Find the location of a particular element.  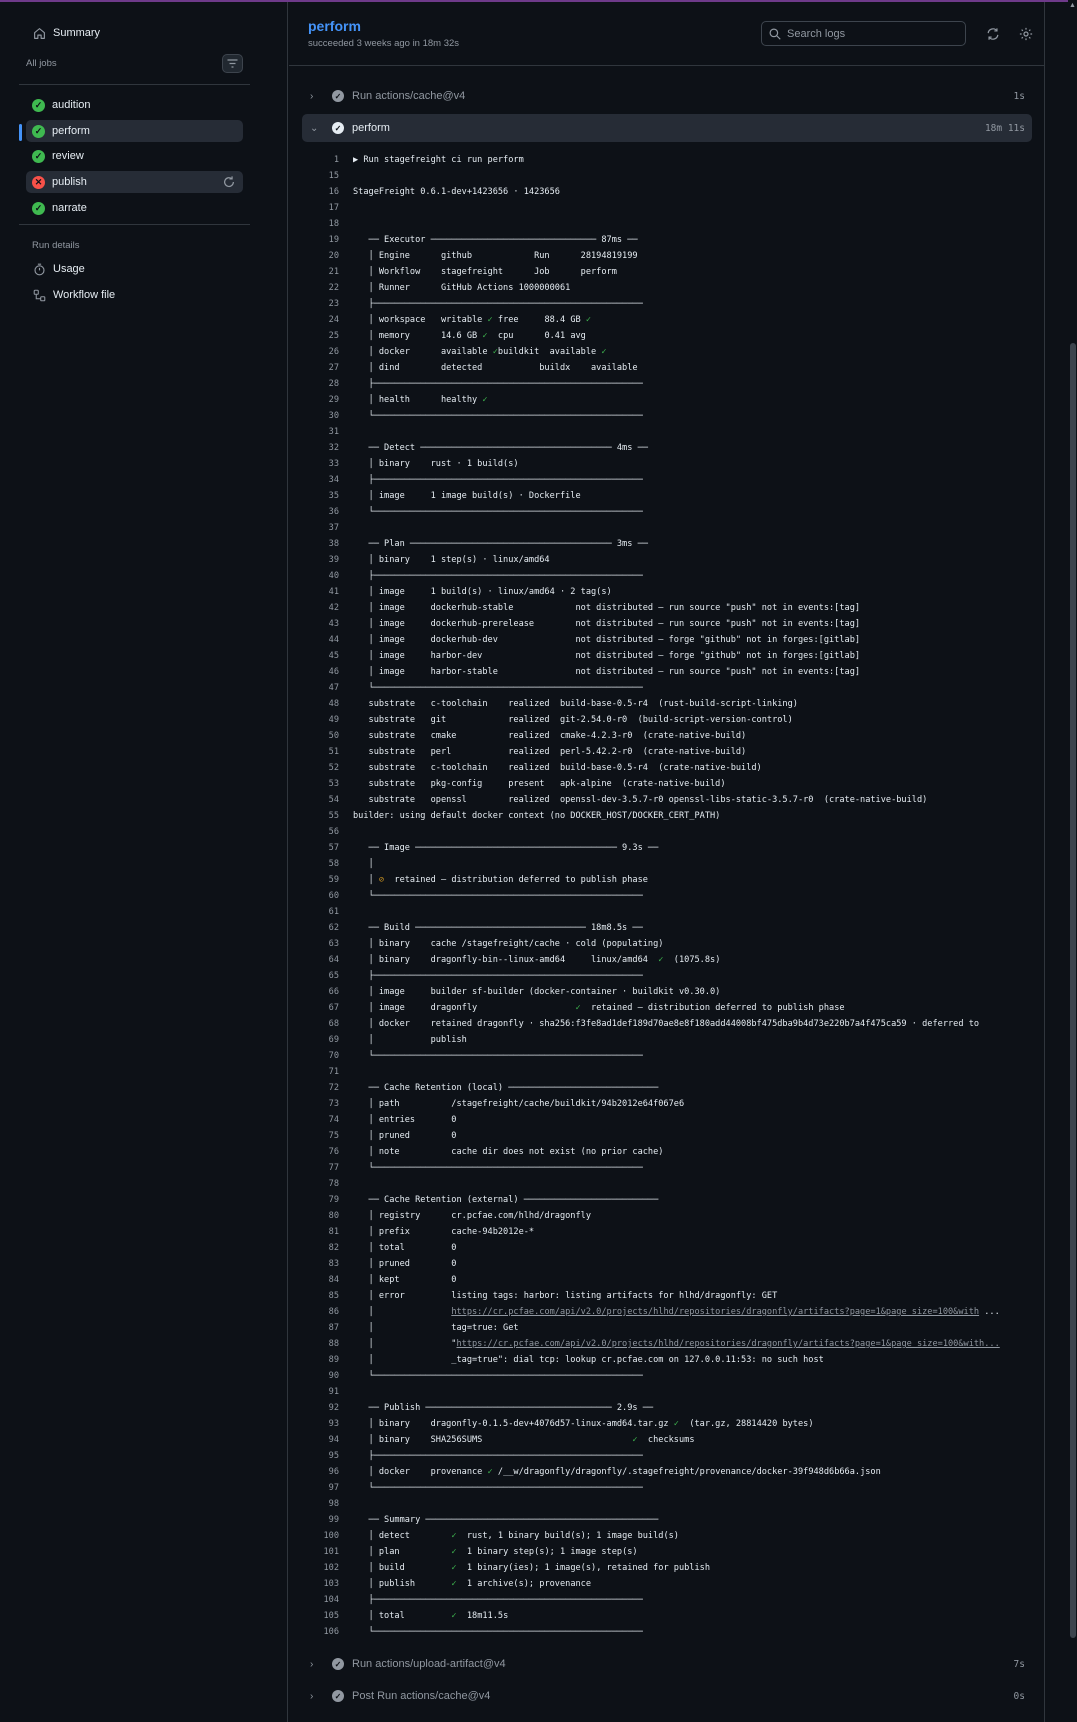

line-number: 19 is located at coordinates (314, 240).